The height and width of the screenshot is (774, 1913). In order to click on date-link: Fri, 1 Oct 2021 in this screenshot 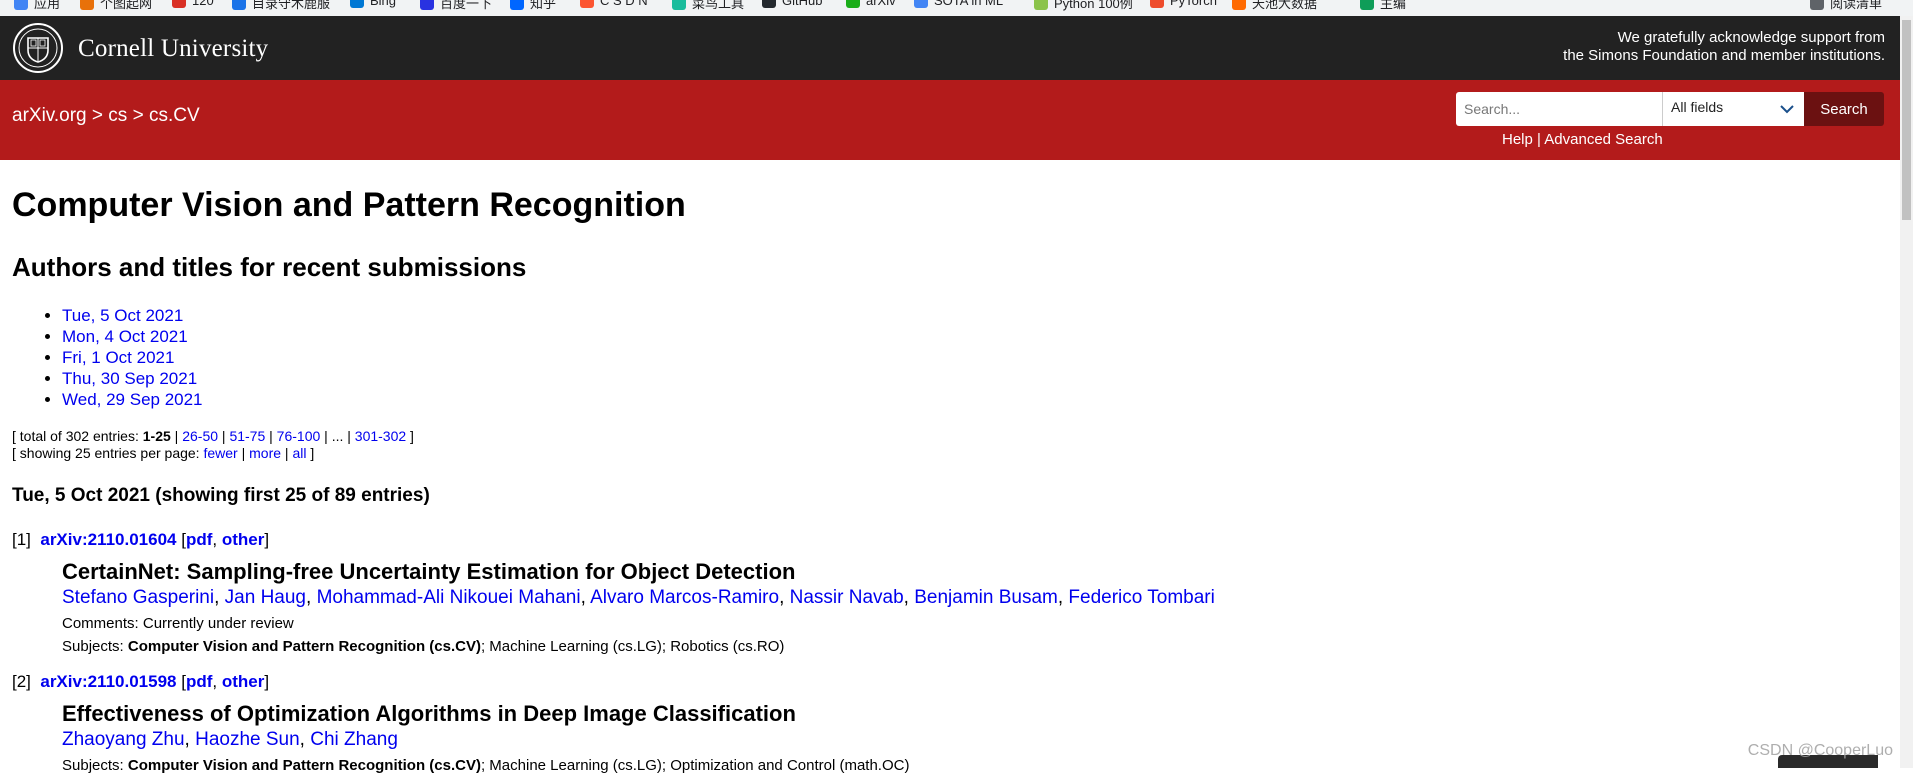, I will do `click(118, 357)`.